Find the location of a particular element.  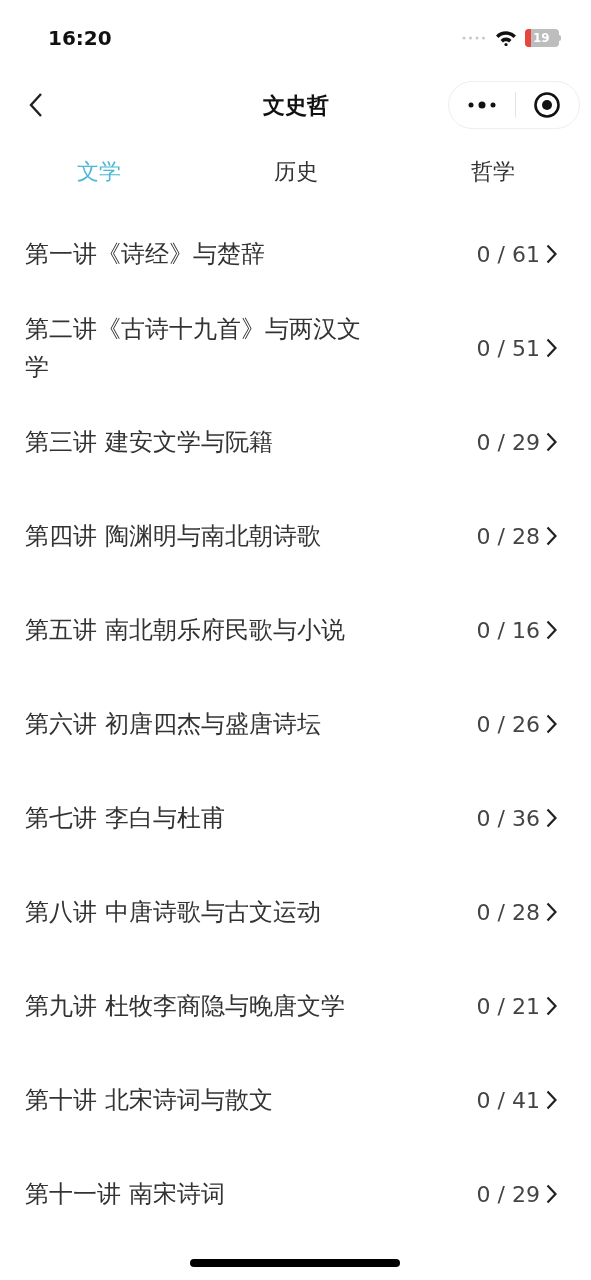

lecture-title: 第六讲 初唐四杰与盛唐诗坛 is located at coordinates (173, 724).